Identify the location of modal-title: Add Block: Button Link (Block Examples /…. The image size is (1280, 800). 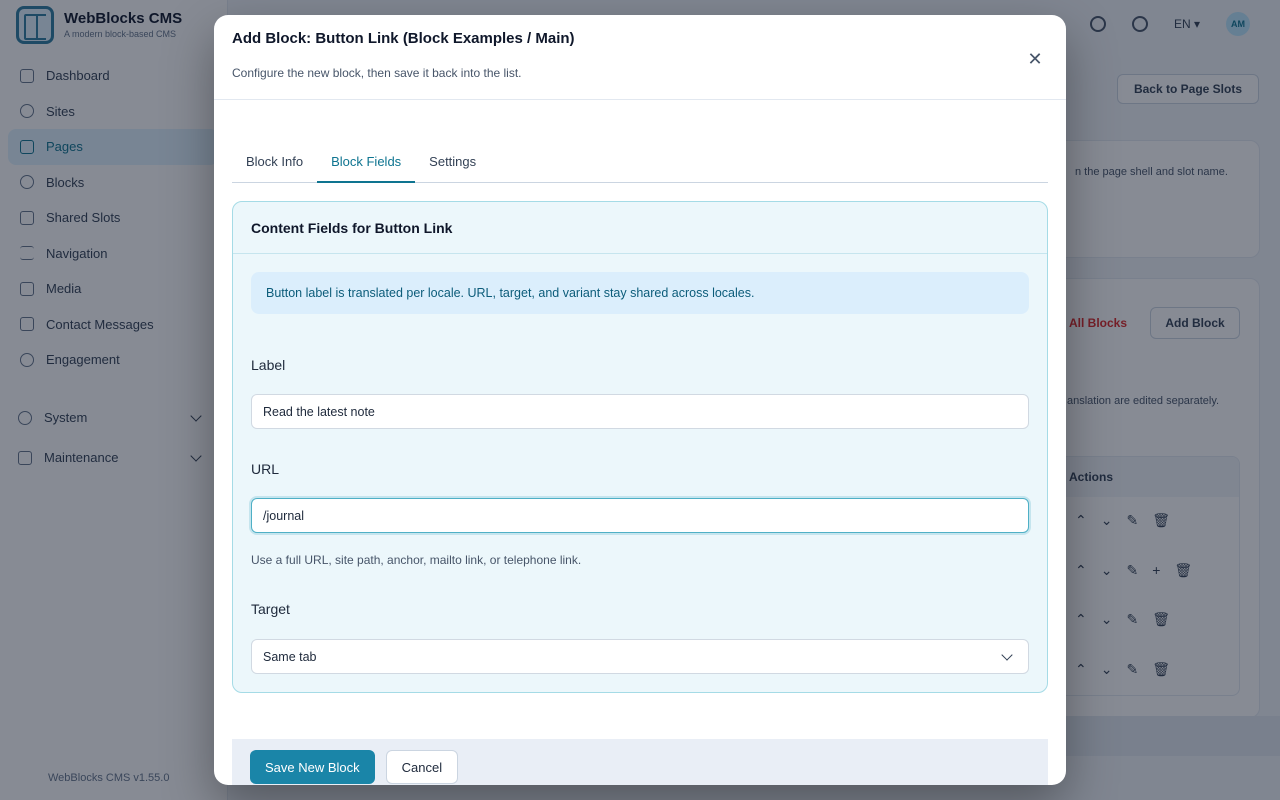
(403, 38).